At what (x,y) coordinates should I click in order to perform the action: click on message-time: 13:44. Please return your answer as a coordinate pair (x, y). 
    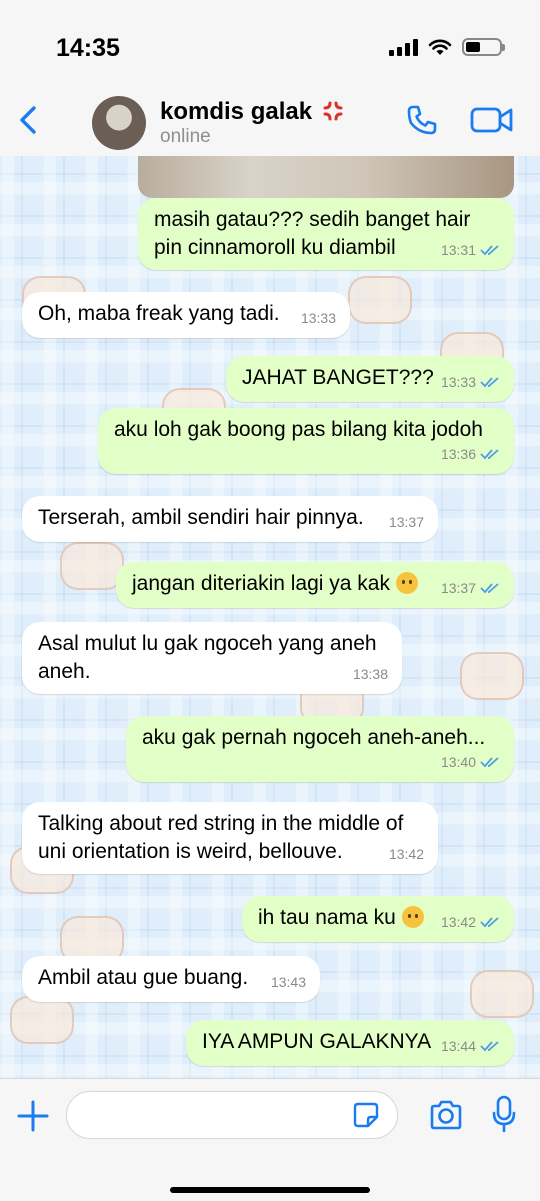
    Looking at the image, I should click on (458, 1046).